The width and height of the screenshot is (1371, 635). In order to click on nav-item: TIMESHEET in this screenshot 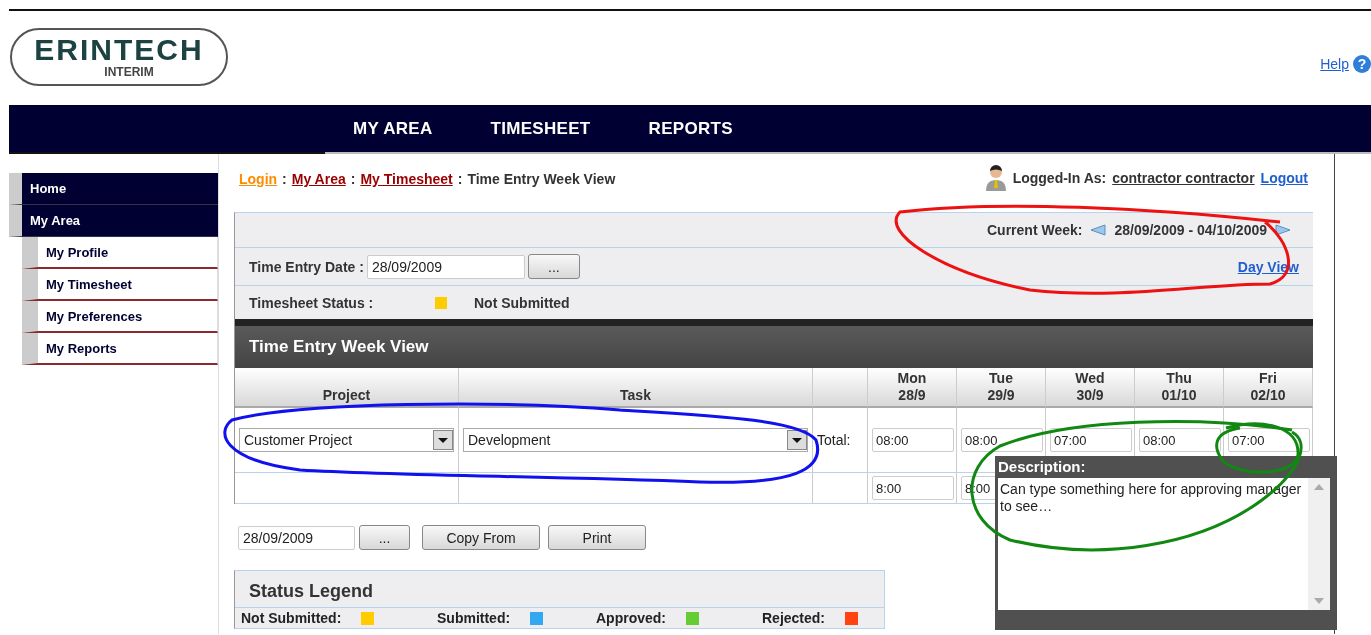, I will do `click(540, 128)`.